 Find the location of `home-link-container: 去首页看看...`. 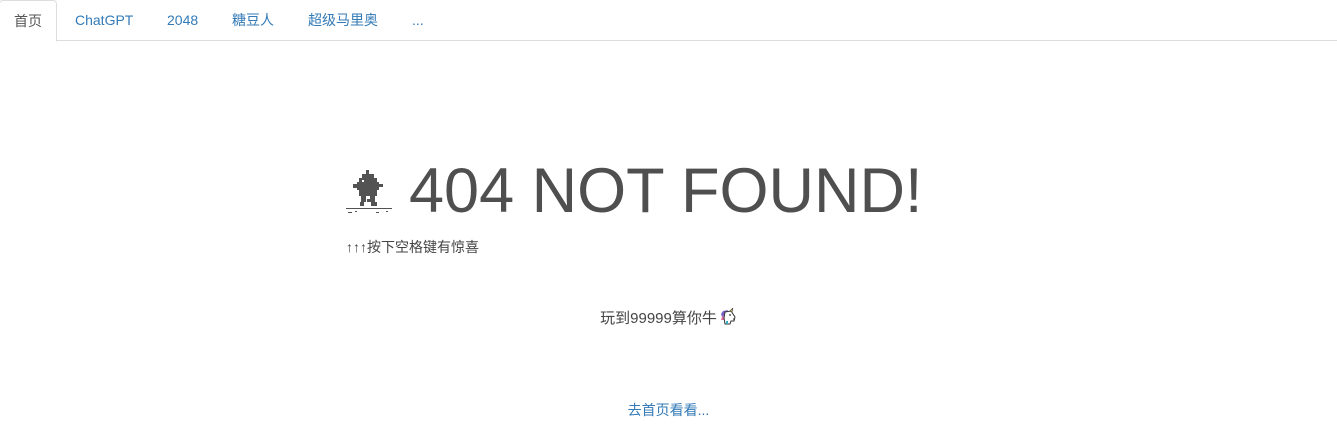

home-link-container: 去首页看看... is located at coordinates (668, 410).